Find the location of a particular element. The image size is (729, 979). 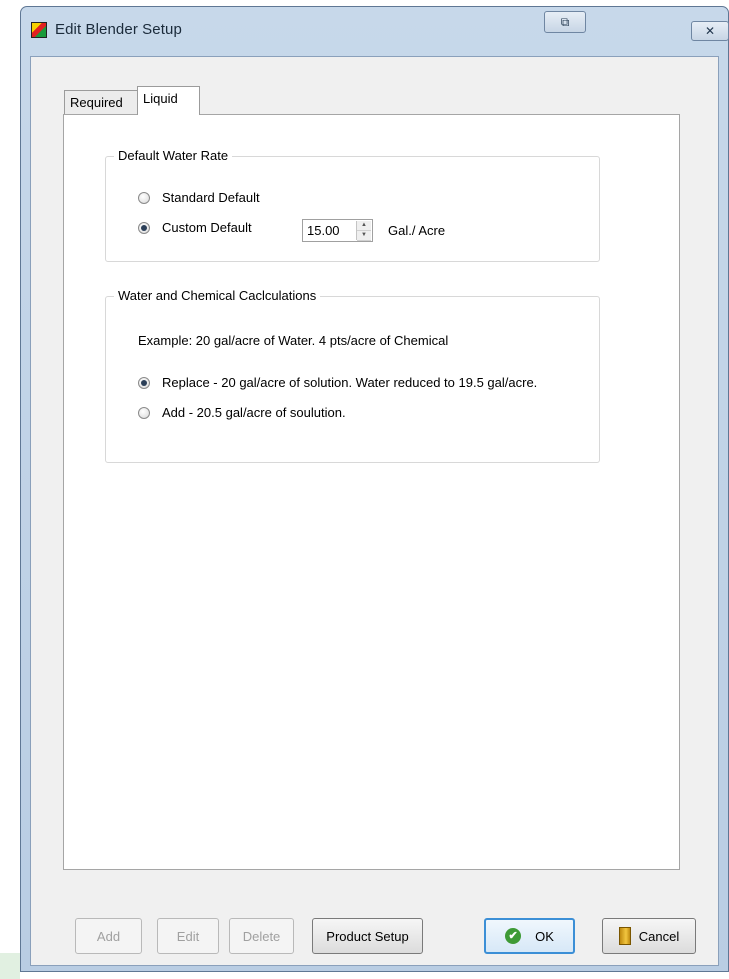

button-label: Delete is located at coordinates (261, 936).